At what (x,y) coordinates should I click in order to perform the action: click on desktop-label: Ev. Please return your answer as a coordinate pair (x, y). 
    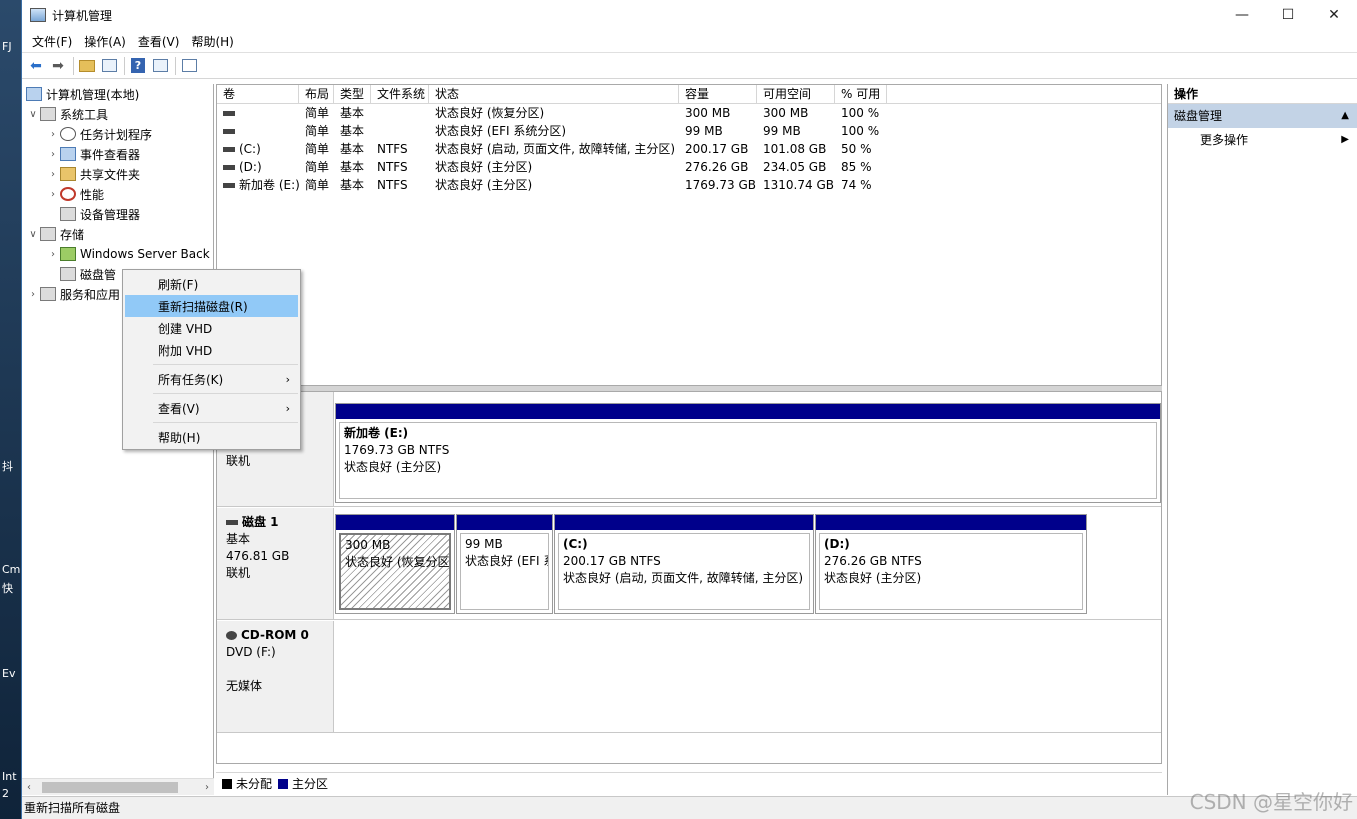
    Looking at the image, I should click on (9, 673).